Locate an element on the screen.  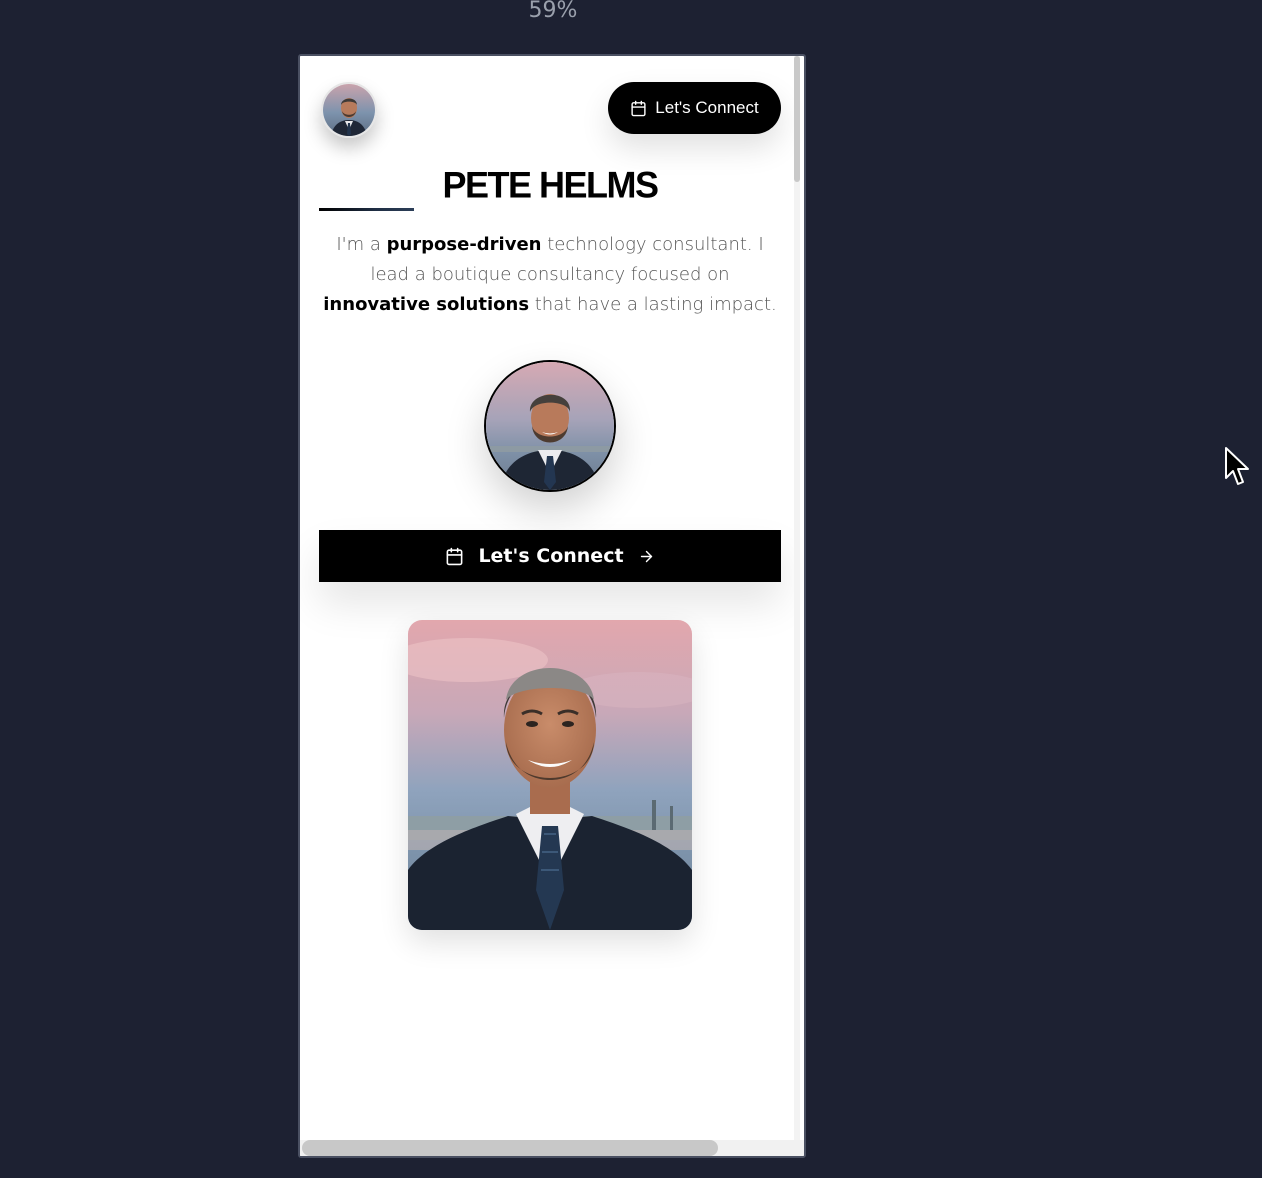
connect-button: Let's Connect is located at coordinates (550, 556).